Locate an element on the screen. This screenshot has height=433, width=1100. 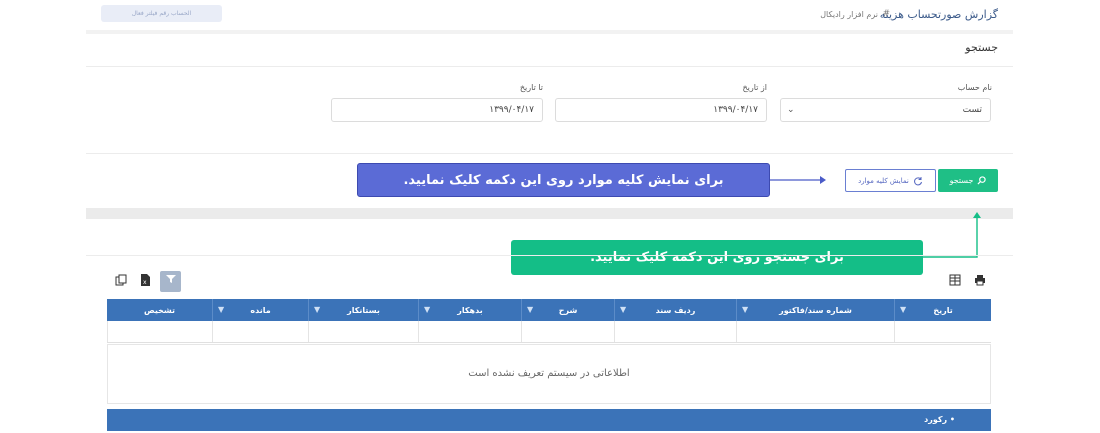
columns-icon is located at coordinates (955, 281).